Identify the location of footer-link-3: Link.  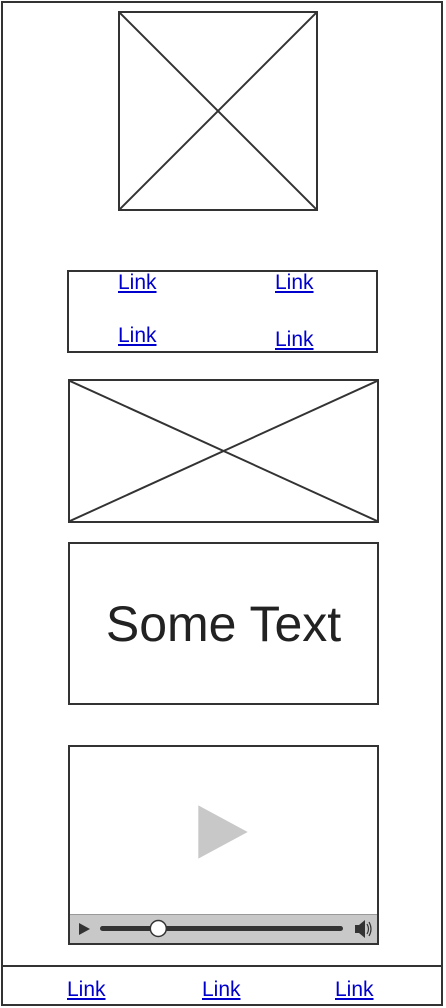
(354, 990).